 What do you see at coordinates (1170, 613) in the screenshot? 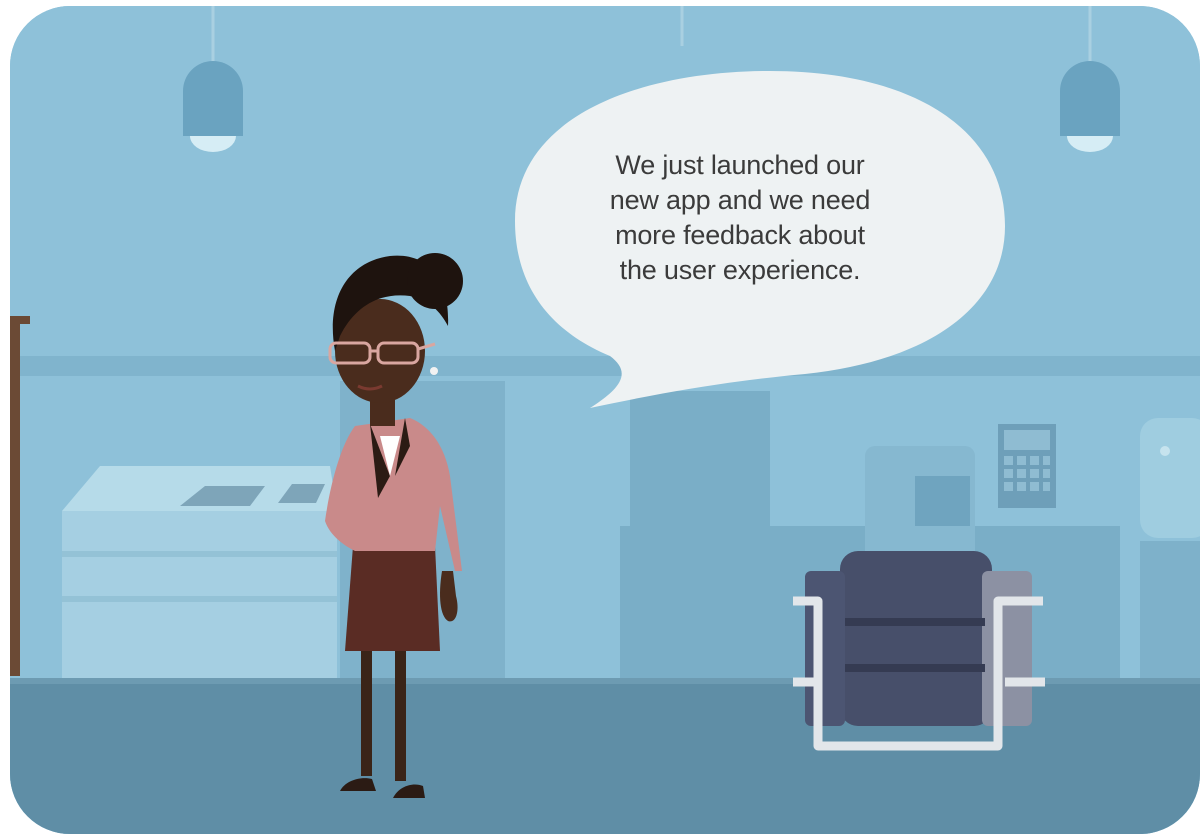
I see `water-cooler-base` at bounding box center [1170, 613].